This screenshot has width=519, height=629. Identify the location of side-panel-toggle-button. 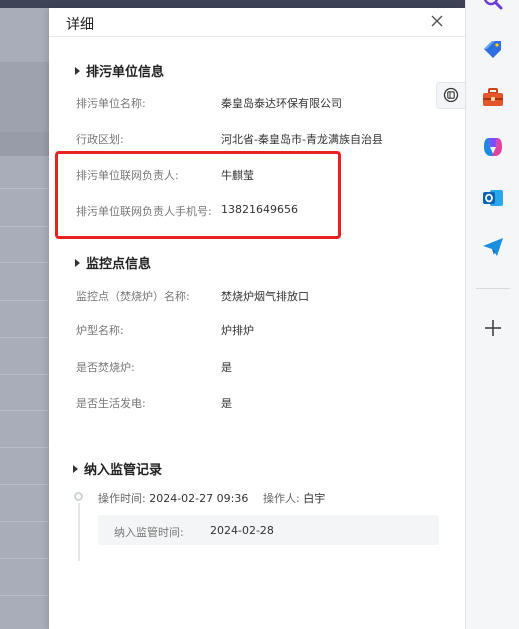
(450, 95).